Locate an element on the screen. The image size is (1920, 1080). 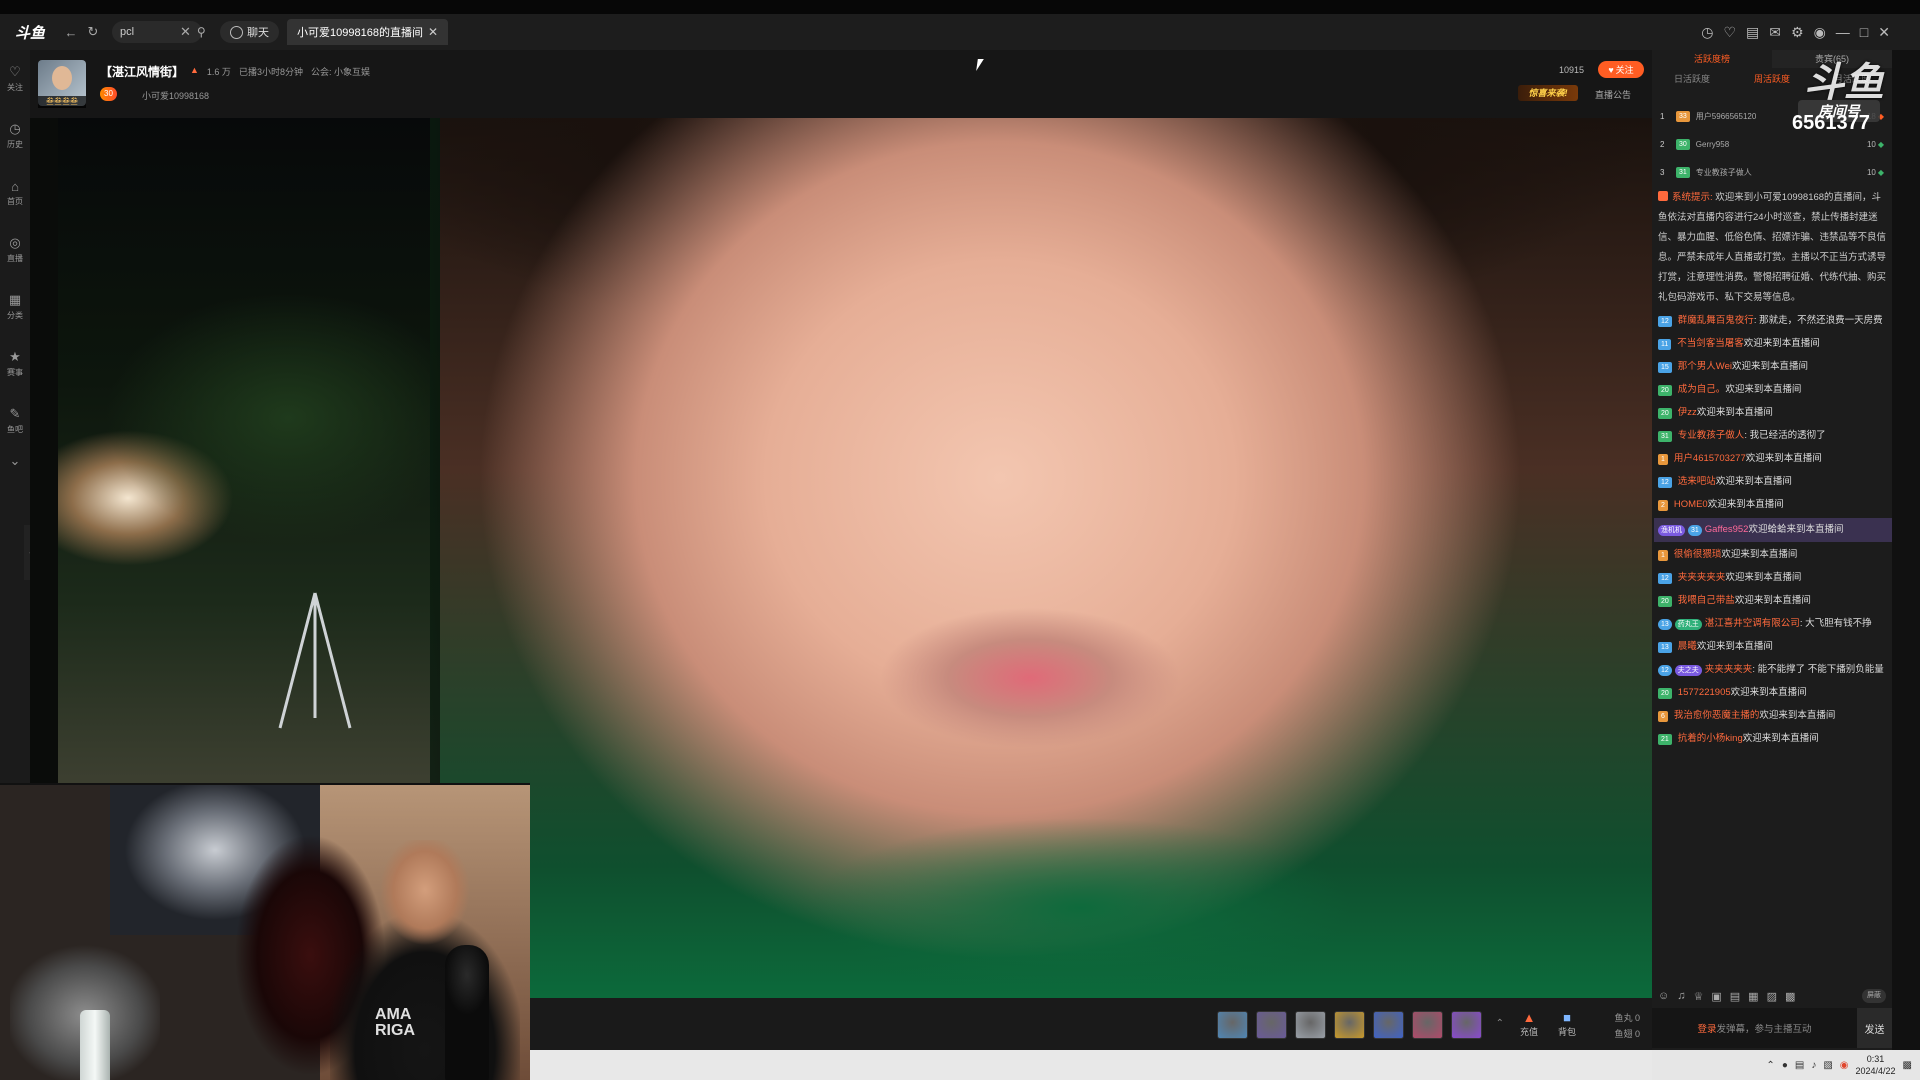
recharge-button: ▲ 充值 is located at coordinates (1529, 1024).